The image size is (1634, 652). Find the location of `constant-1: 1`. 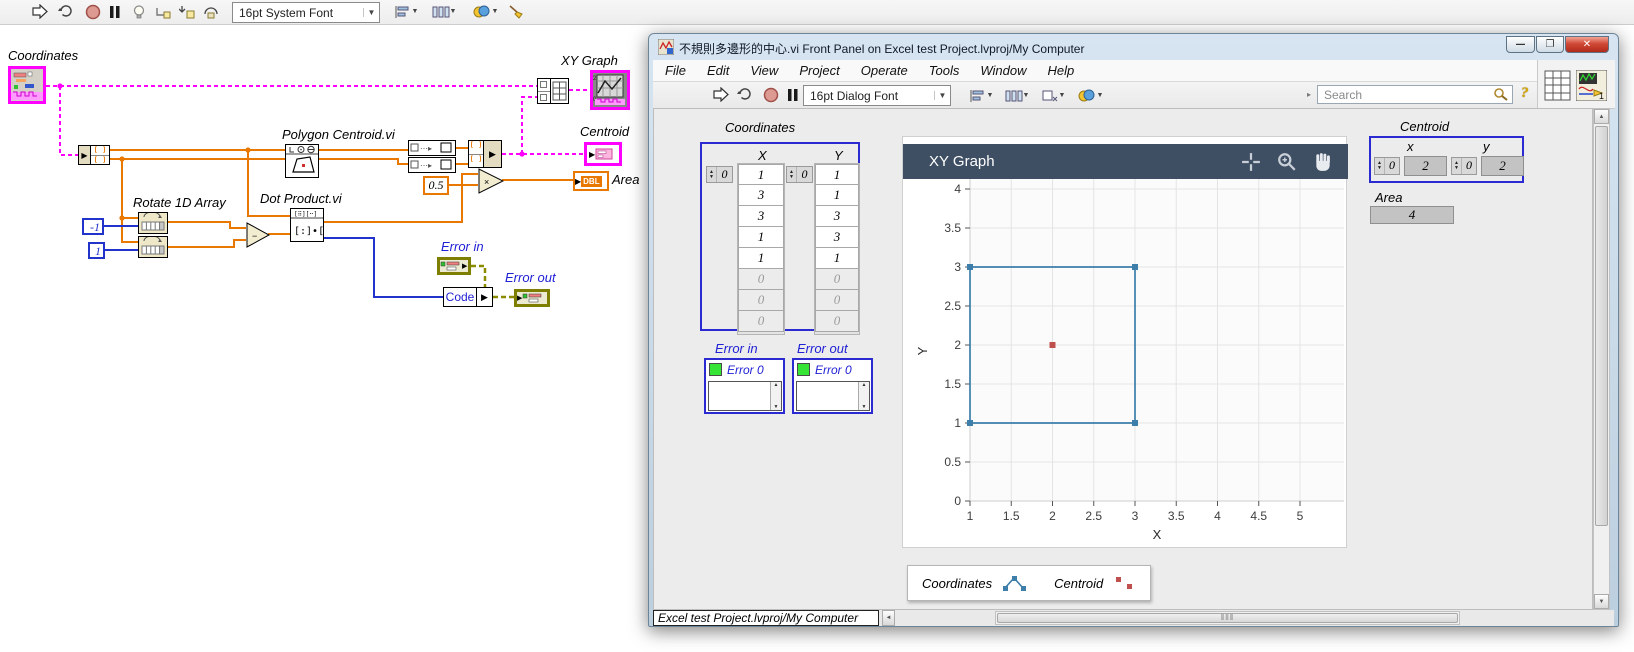

constant-1: 1 is located at coordinates (96, 250).